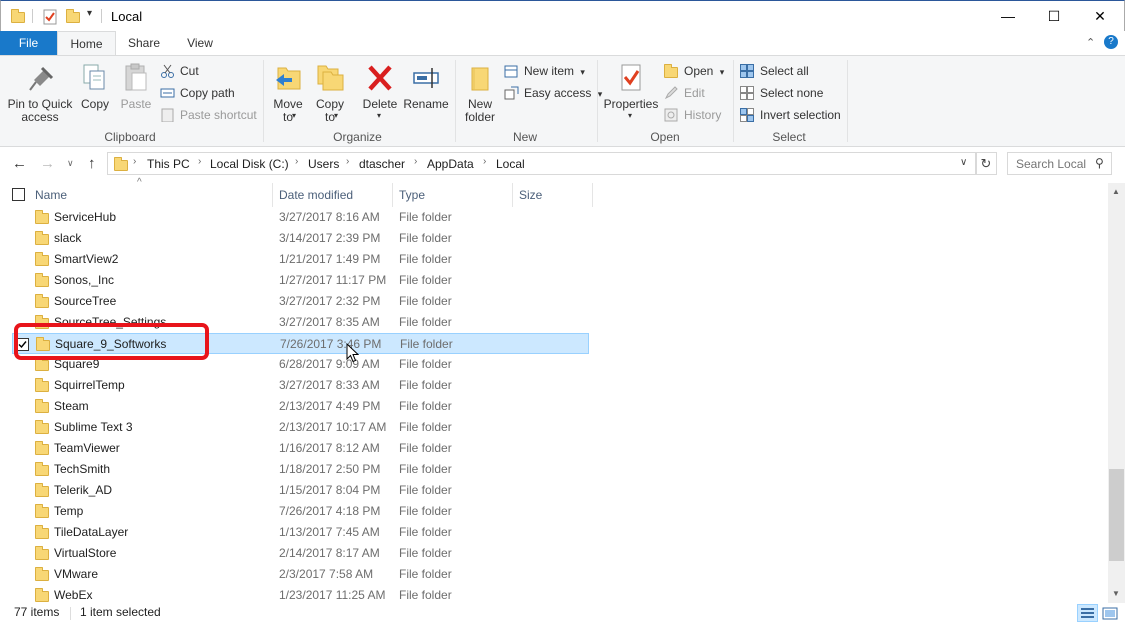  I want to click on rename-button: Rename, so click(426, 86).